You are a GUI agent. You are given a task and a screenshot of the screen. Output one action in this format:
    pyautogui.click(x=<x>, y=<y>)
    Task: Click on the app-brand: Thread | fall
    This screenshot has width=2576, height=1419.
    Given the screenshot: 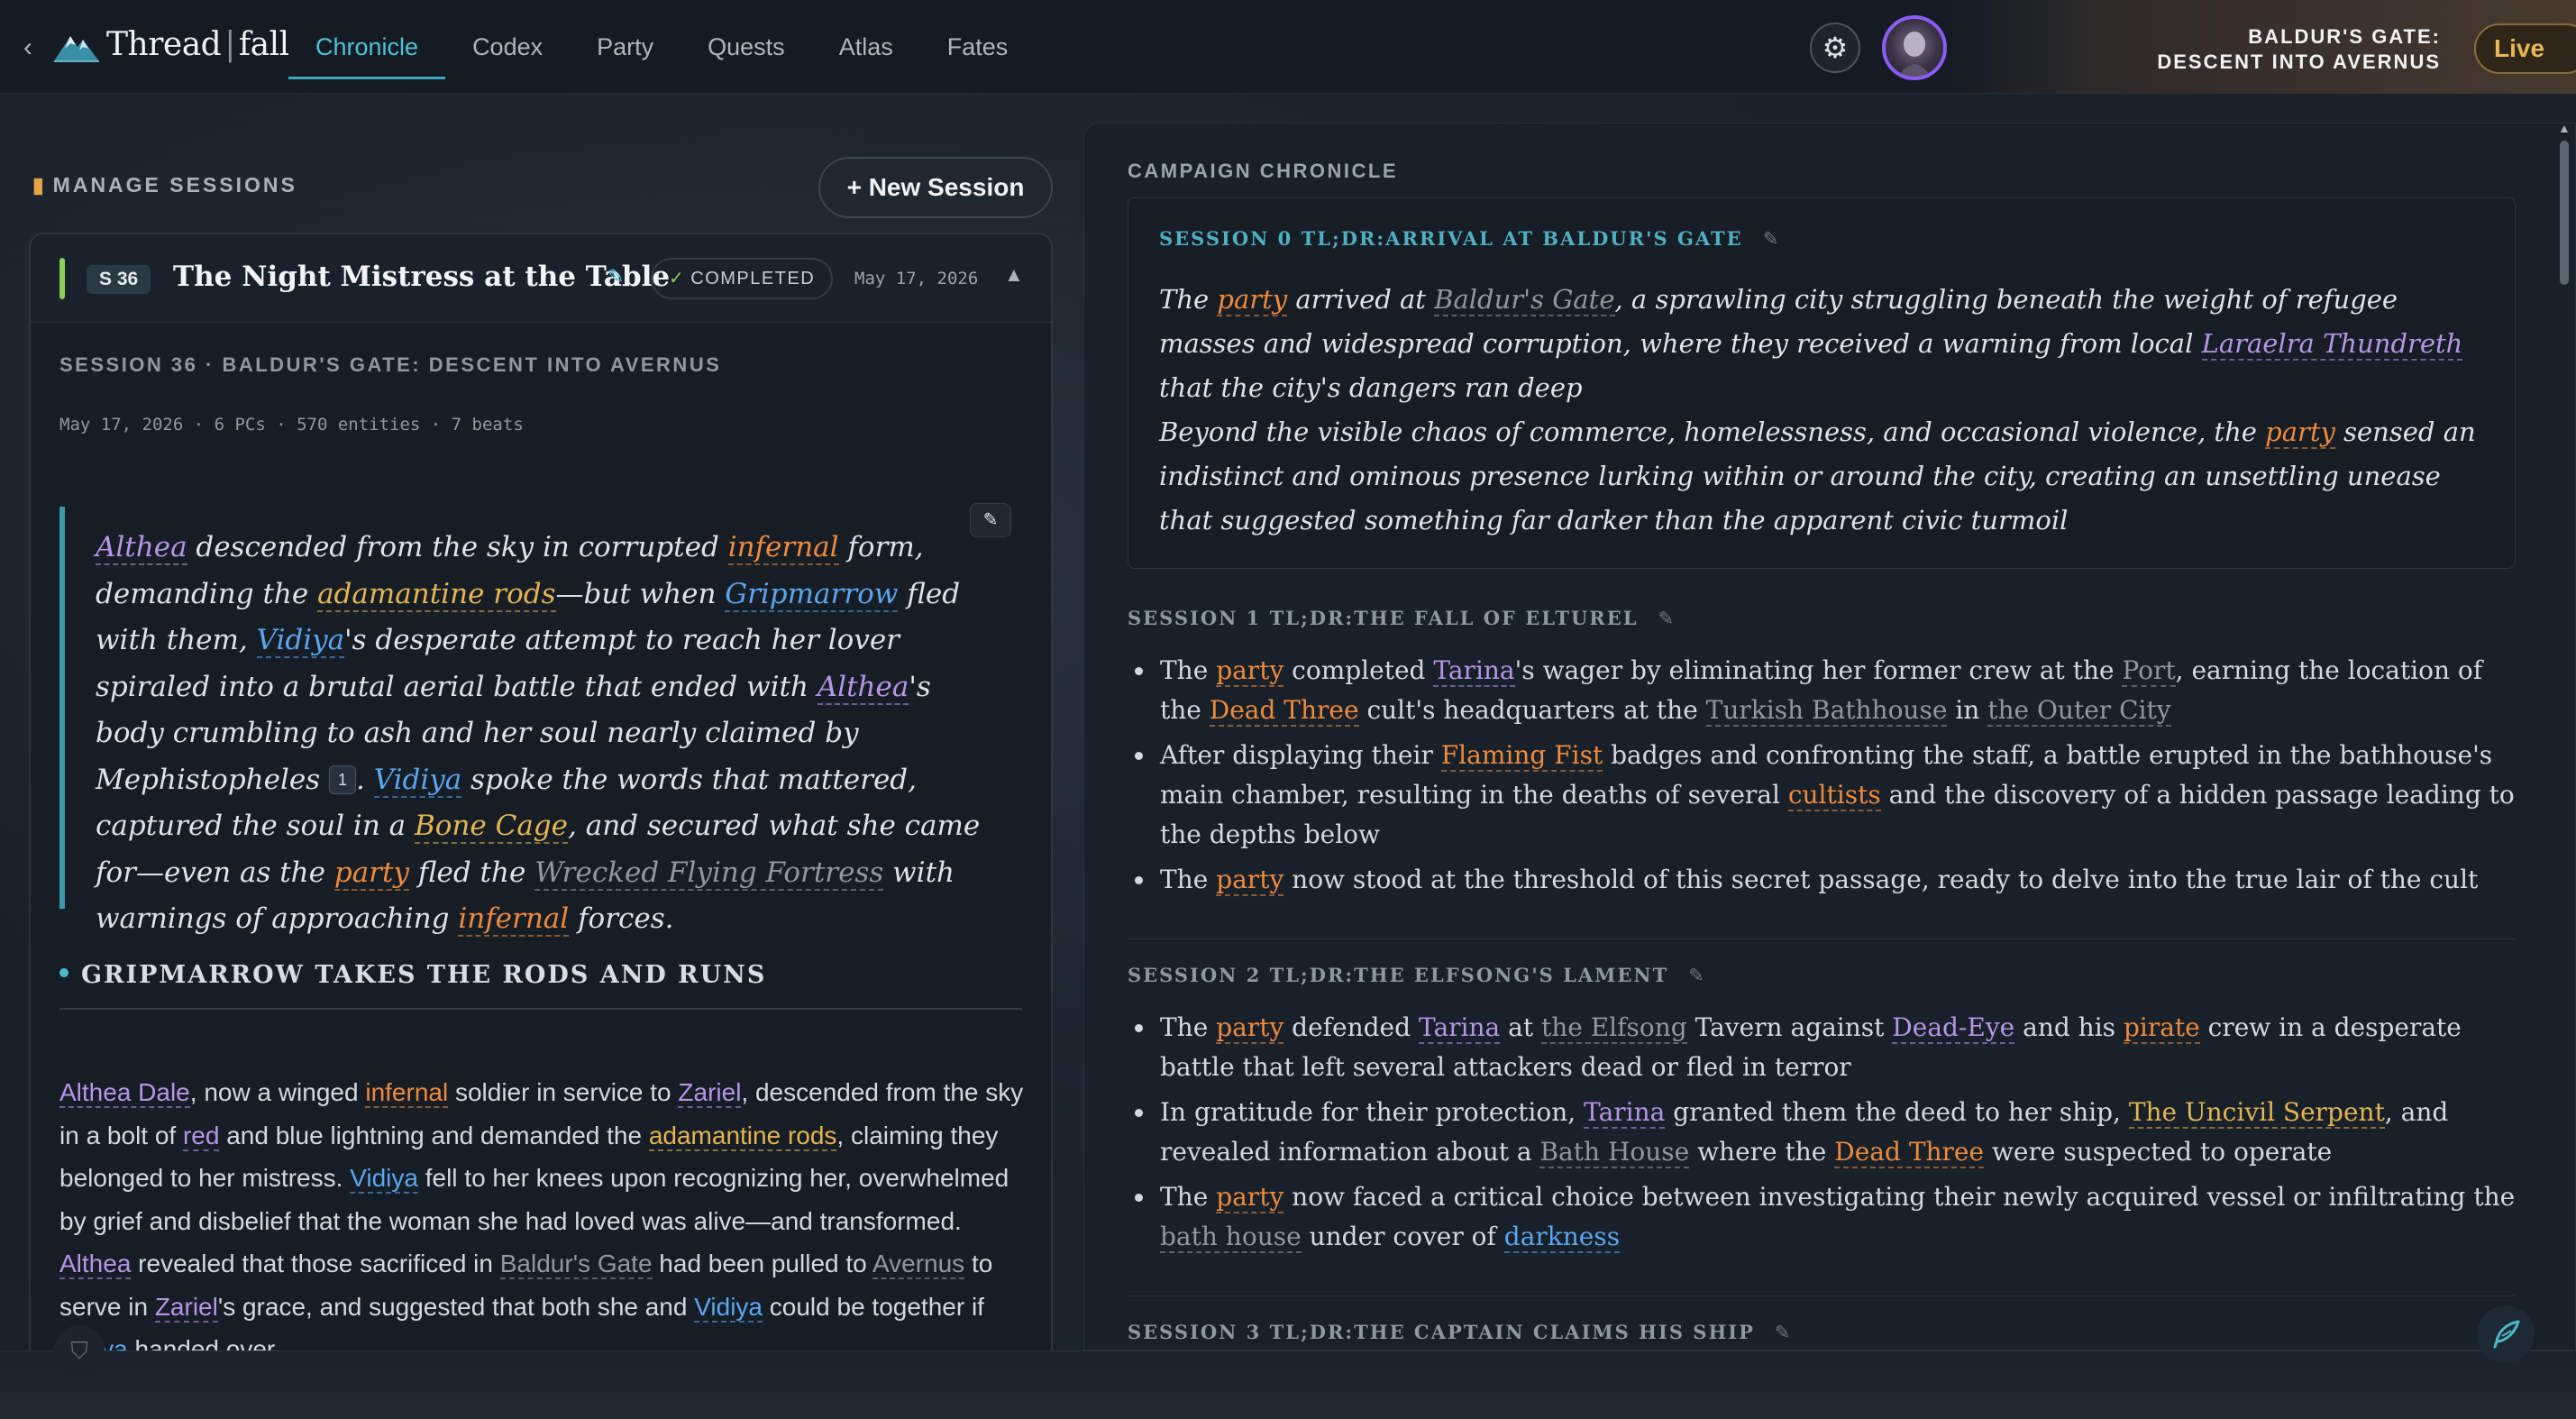 What is the action you would take?
    pyautogui.click(x=197, y=44)
    